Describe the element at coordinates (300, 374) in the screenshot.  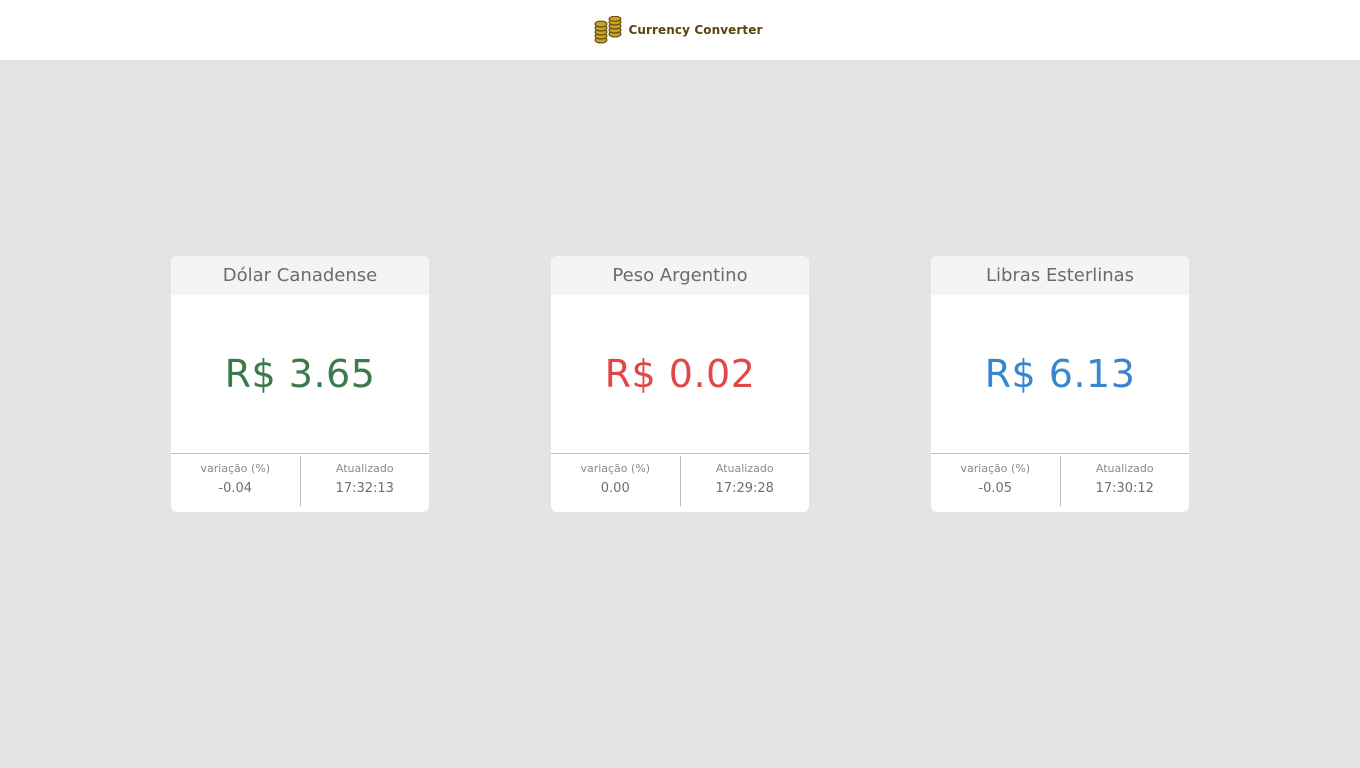
I see `currency-price: R$ 3.65` at that location.